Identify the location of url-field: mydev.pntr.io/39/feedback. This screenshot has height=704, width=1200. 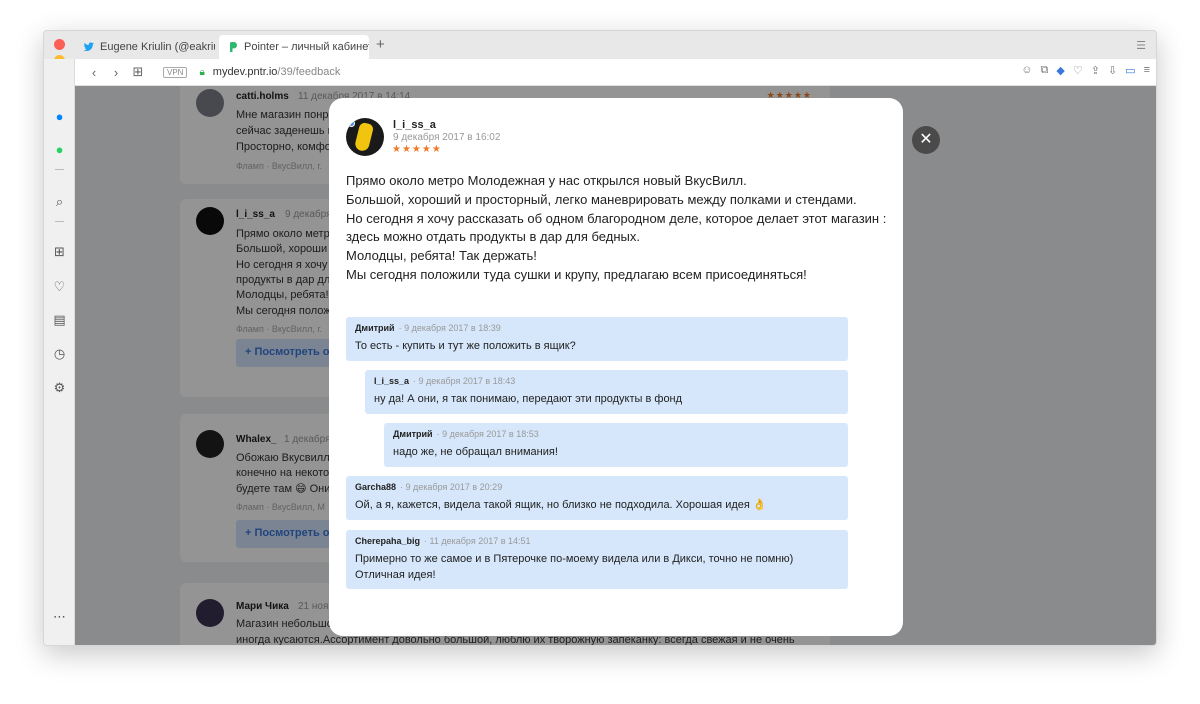
(277, 72).